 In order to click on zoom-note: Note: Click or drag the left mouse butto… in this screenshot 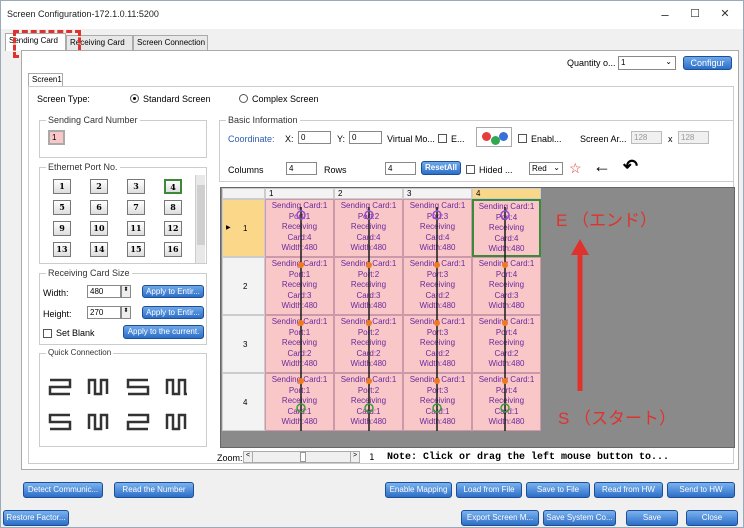, I will do `click(528, 457)`.